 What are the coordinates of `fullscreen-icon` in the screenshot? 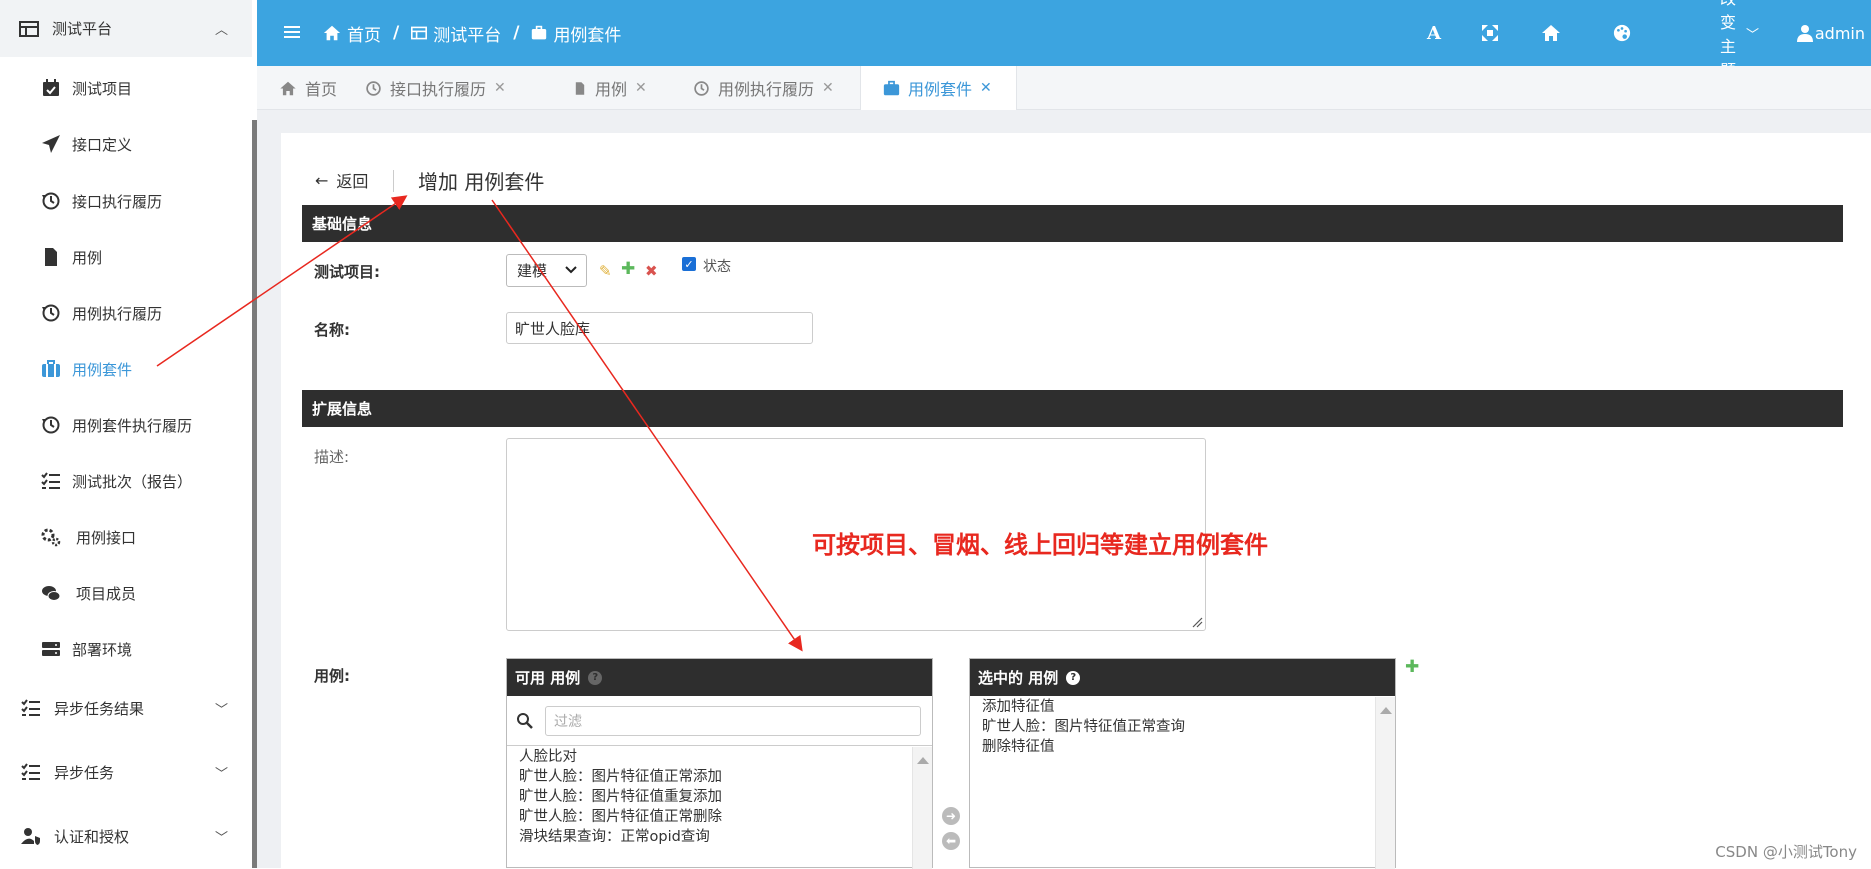 It's located at (1490, 33).